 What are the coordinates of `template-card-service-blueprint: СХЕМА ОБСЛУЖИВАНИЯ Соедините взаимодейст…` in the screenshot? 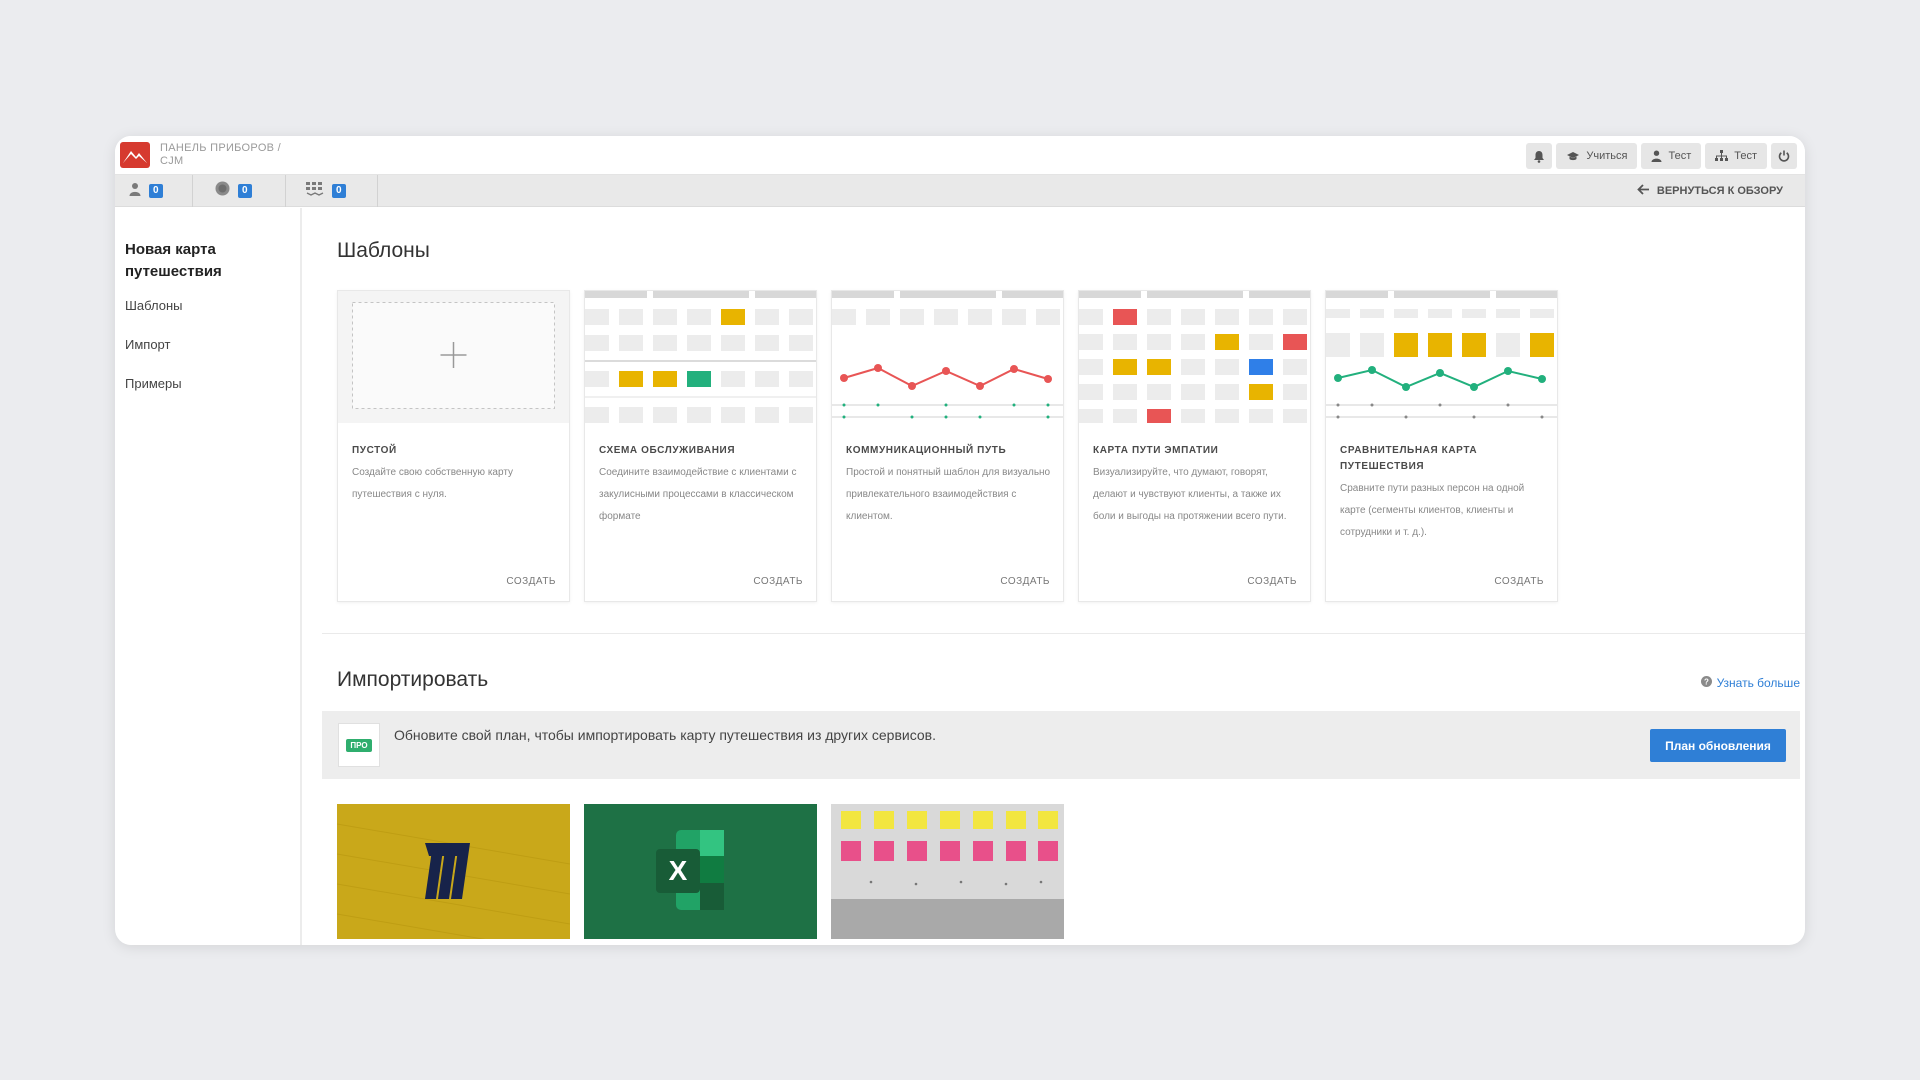 It's located at (700, 446).